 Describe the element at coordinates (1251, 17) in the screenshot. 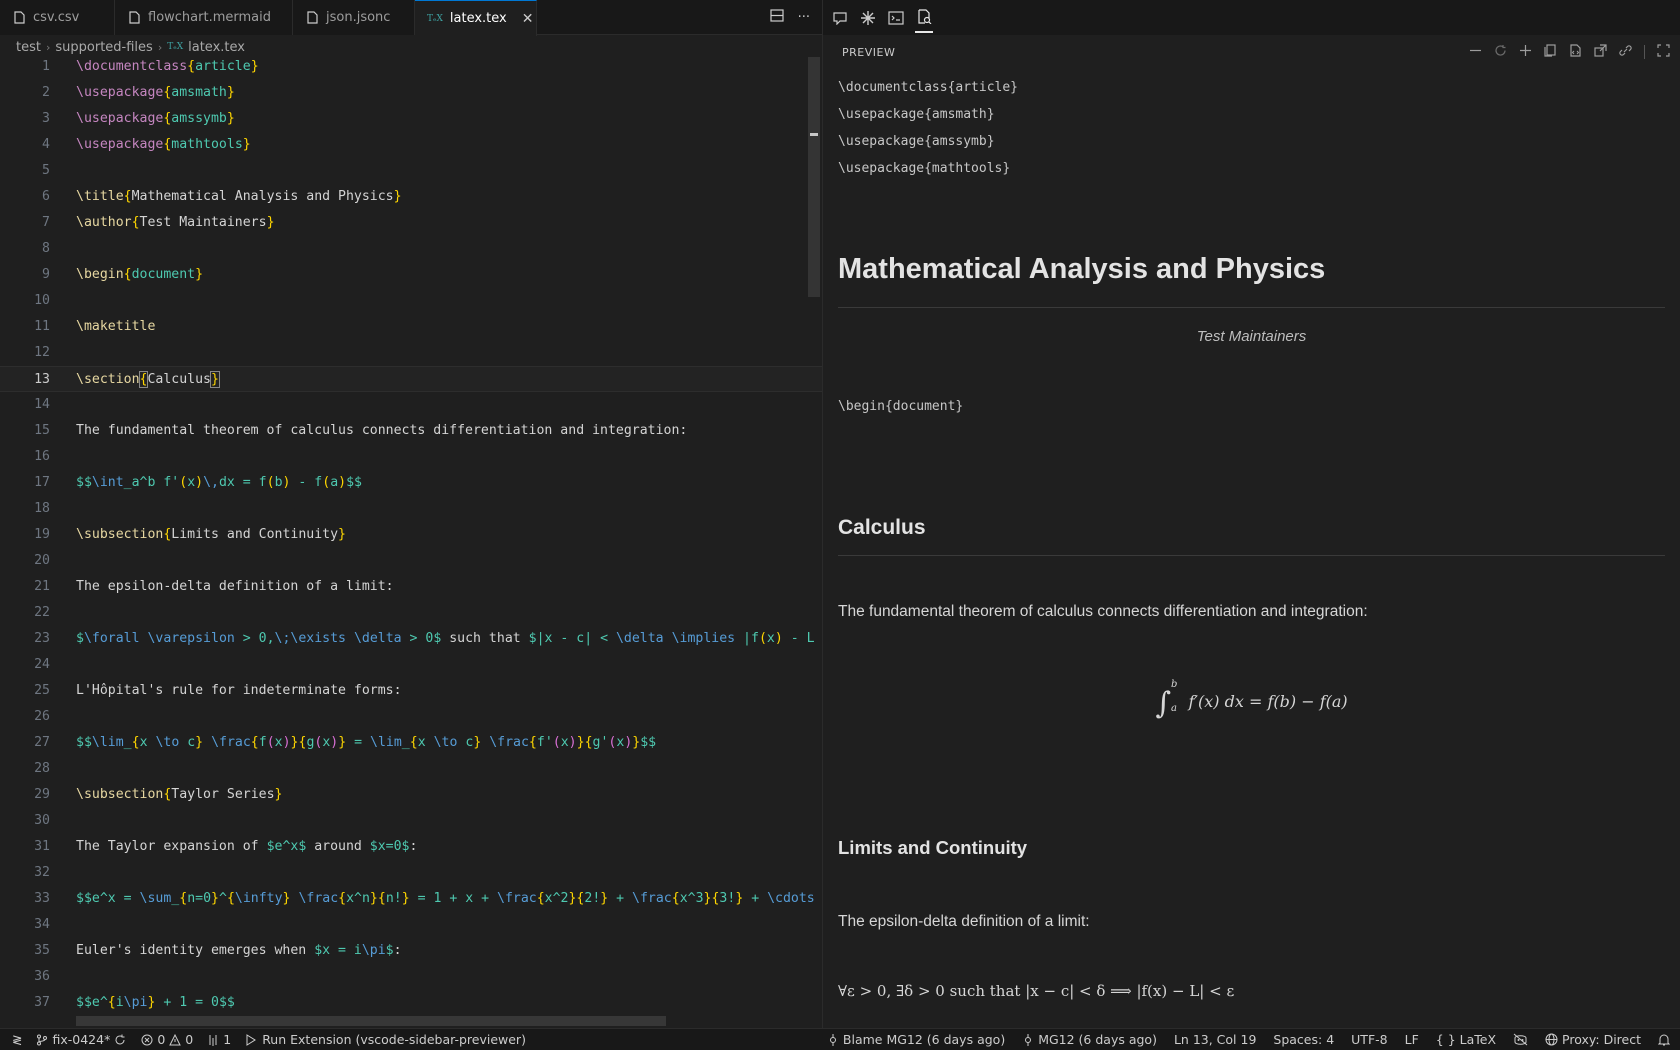

I see `panel-toolbar` at that location.